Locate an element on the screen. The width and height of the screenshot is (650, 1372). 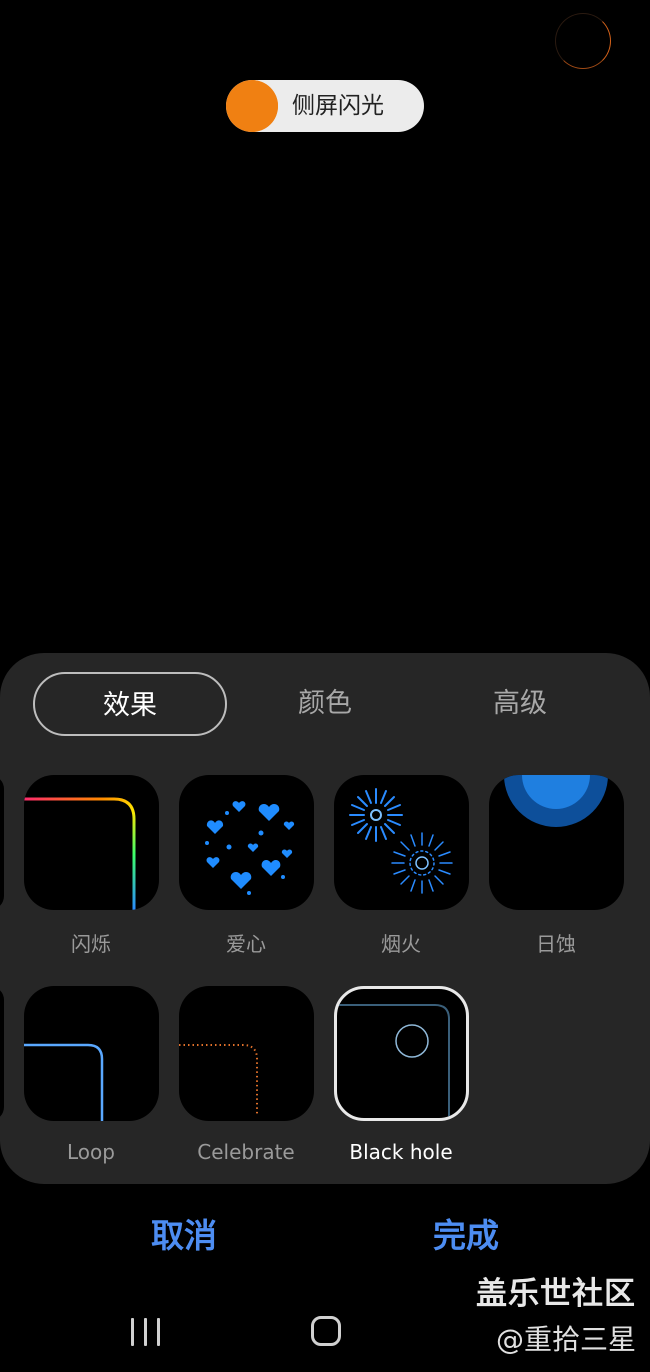
effect-tile-flash is located at coordinates (91, 842).